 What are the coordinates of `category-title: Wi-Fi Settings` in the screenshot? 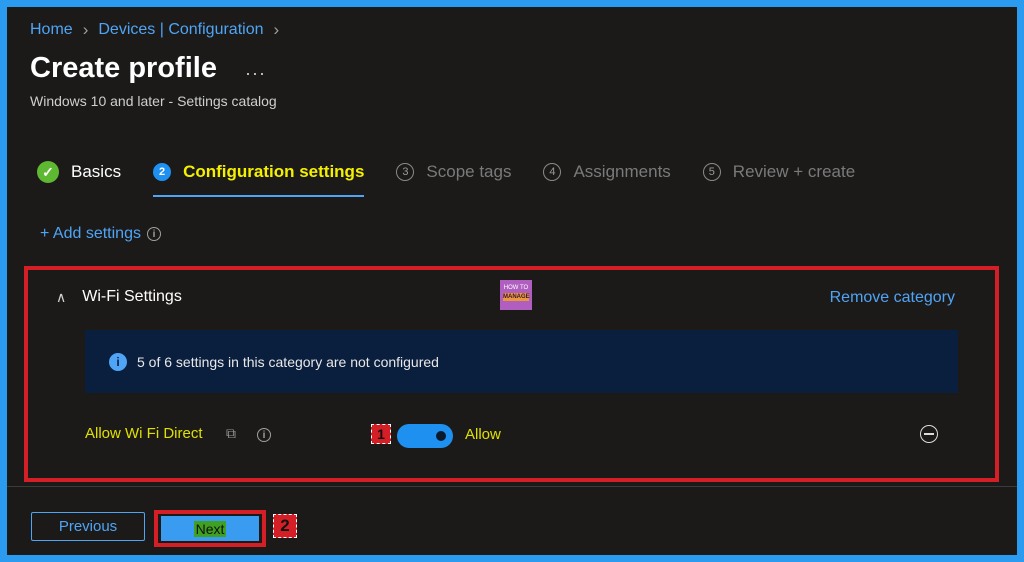 It's located at (132, 296).